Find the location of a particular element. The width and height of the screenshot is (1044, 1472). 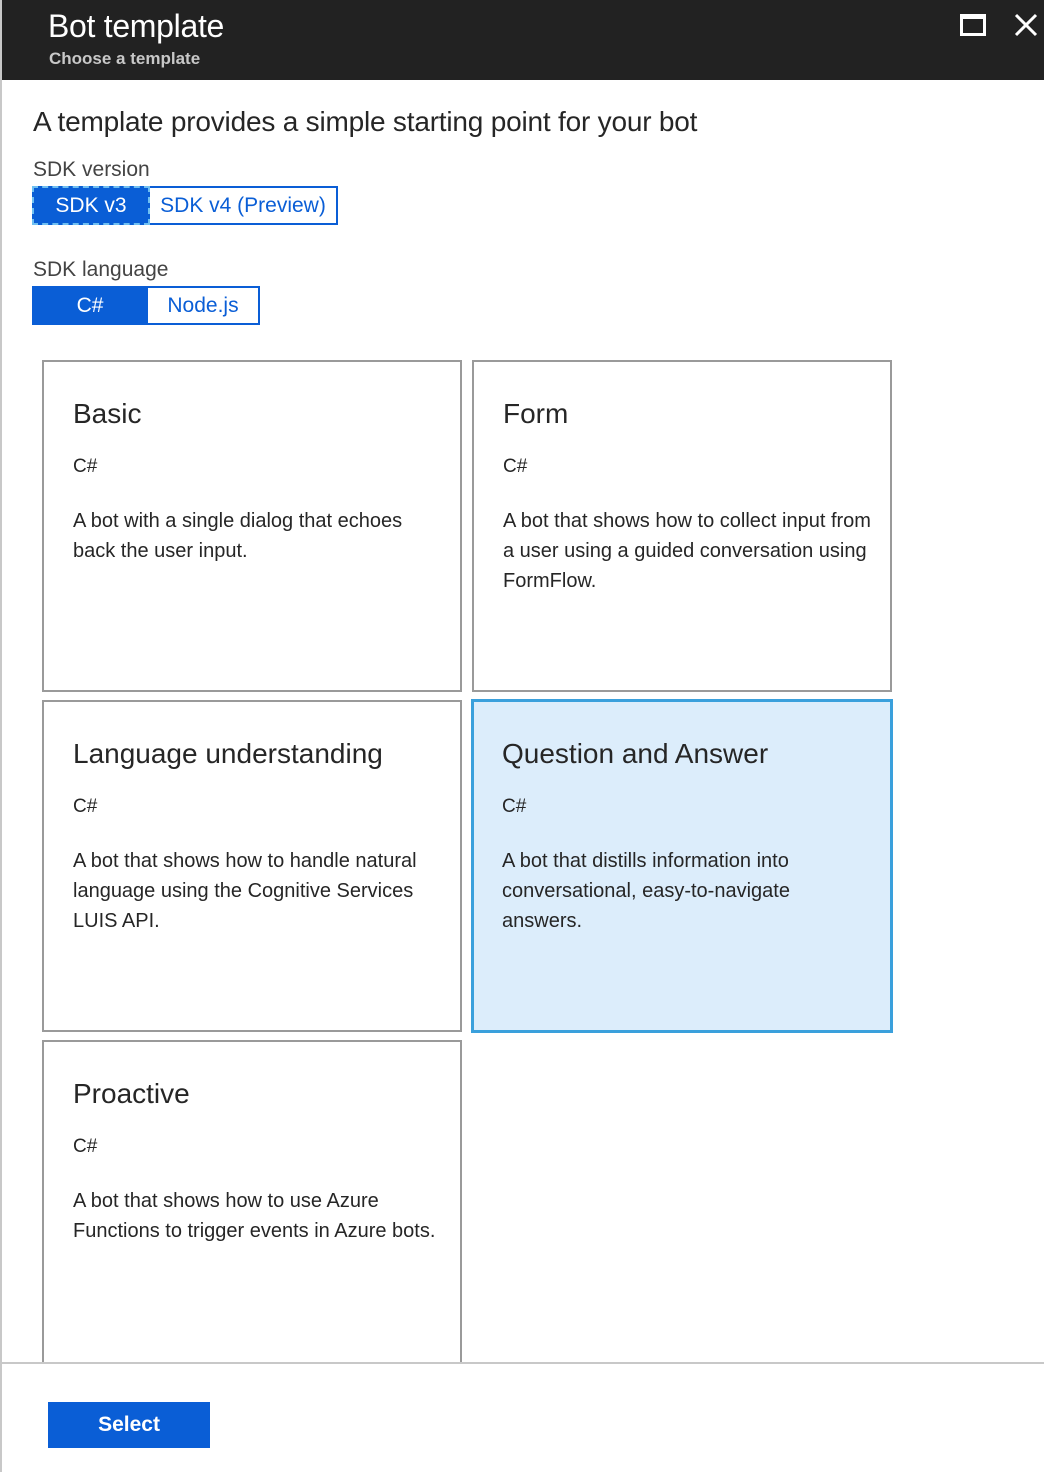

template-name: Basic is located at coordinates (107, 413).